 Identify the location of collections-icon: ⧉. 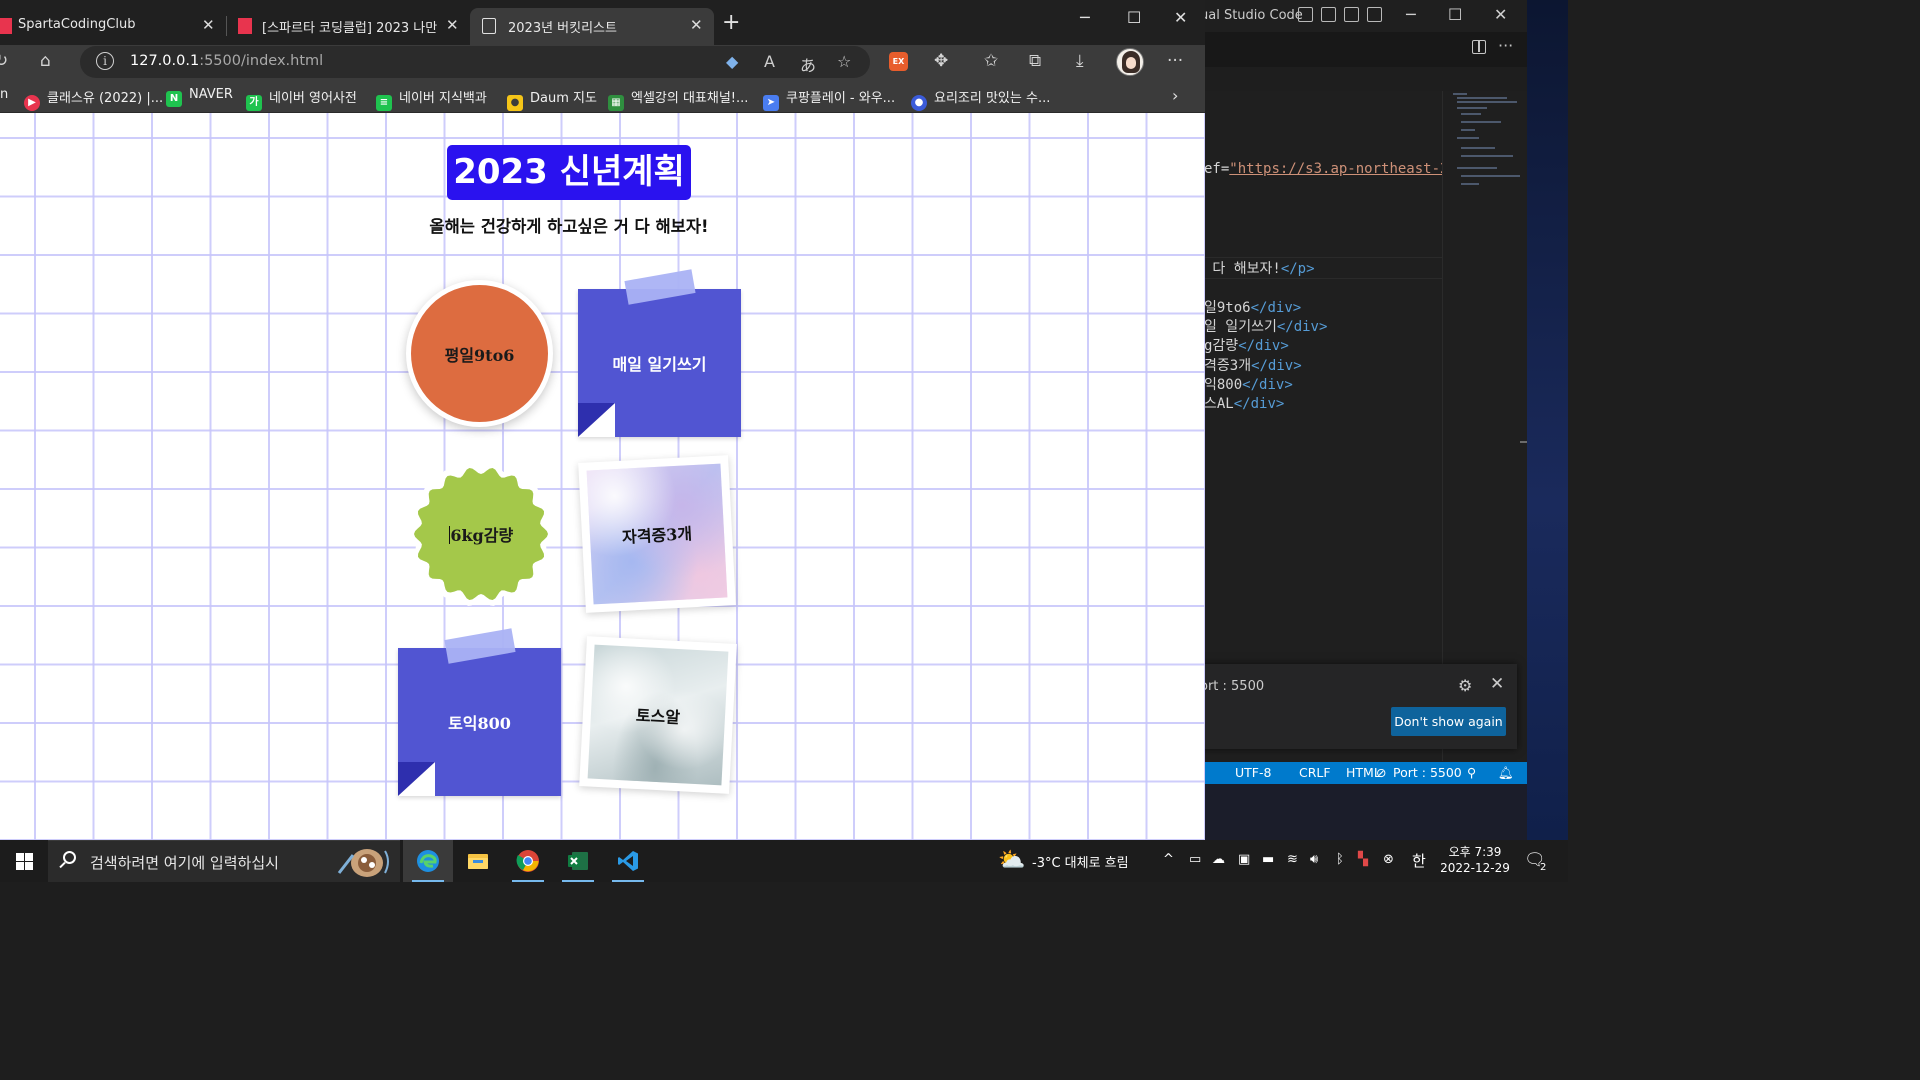
(1035, 61).